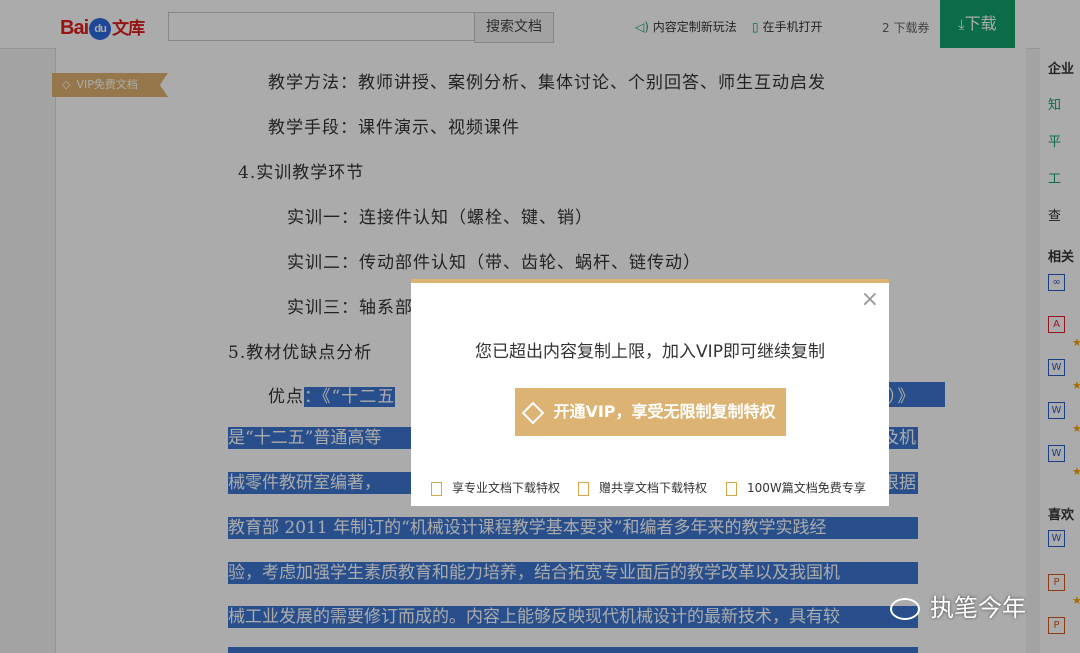 The height and width of the screenshot is (653, 1080). I want to click on wechat-watermark: 执笔今年, so click(958, 605).